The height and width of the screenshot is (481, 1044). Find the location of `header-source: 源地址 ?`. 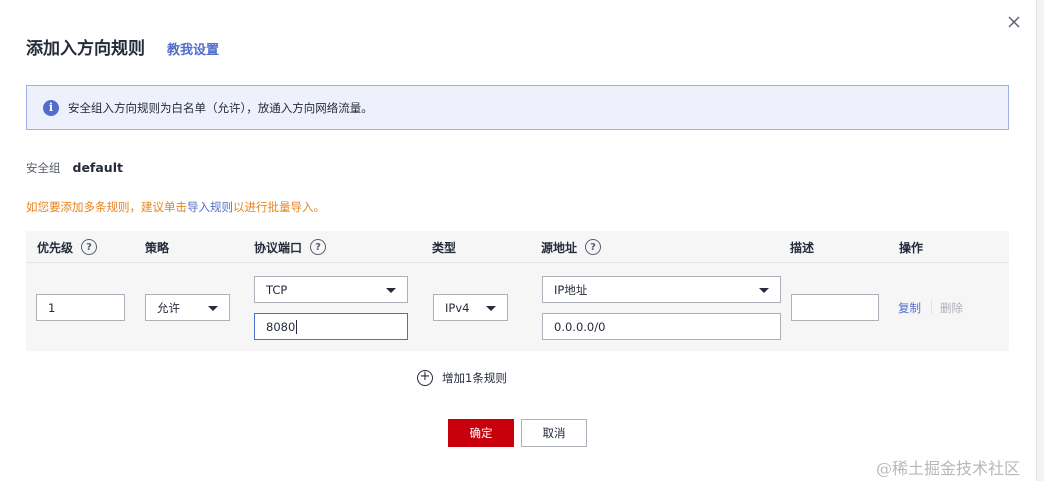

header-source: 源地址 ? is located at coordinates (571, 247).